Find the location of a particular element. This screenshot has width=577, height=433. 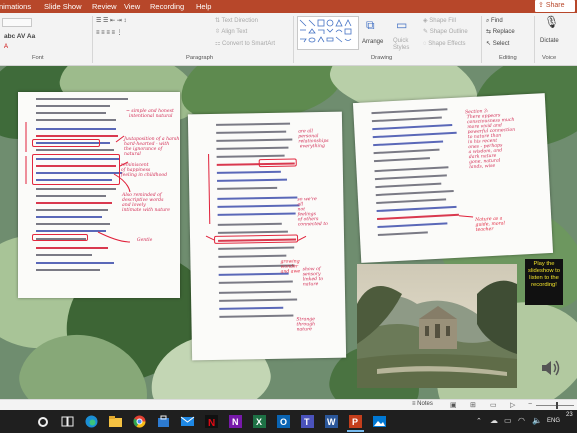

svg-text: P is located at coordinates (355, 422).